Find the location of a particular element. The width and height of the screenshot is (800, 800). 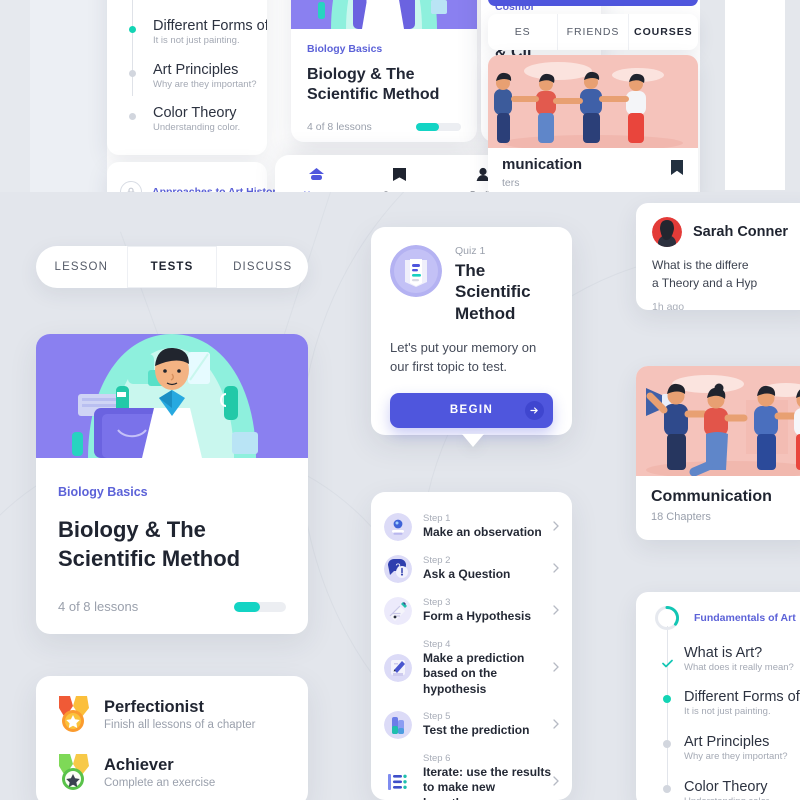

begin-button: BEGIN is located at coordinates (471, 410).